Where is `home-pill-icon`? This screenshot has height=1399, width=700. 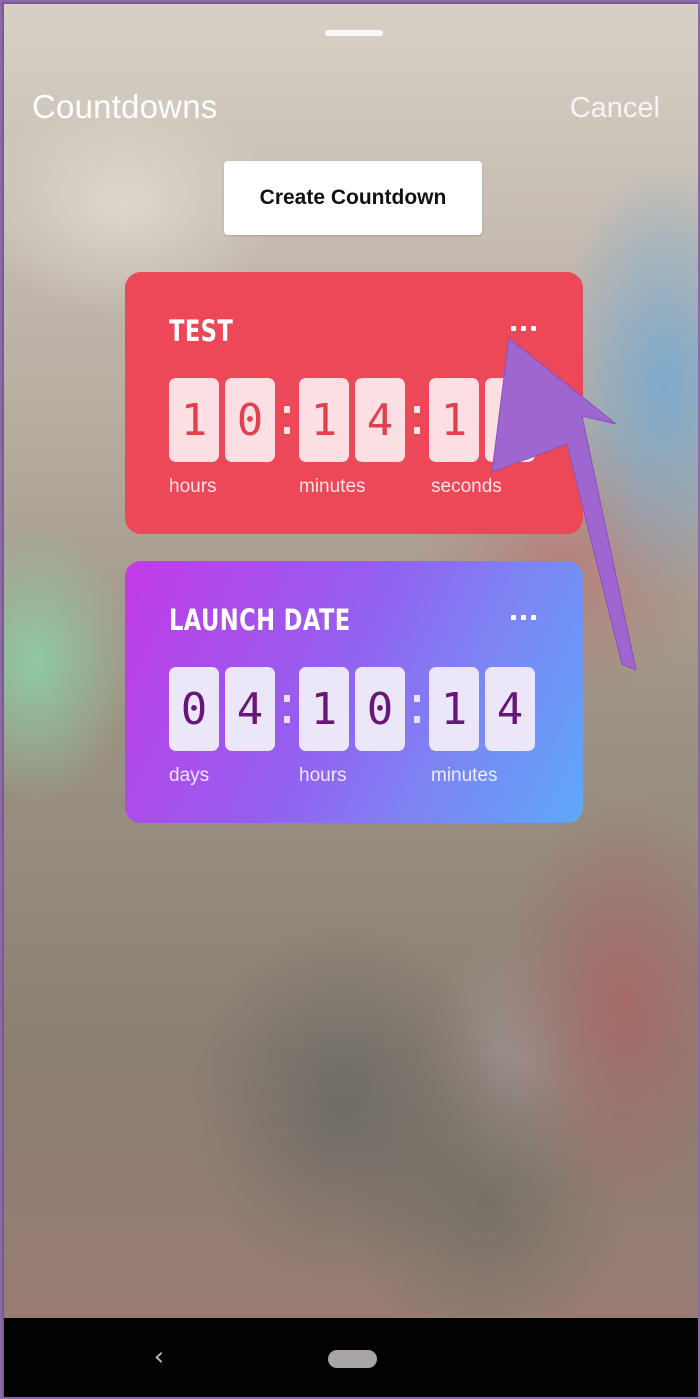
home-pill-icon is located at coordinates (352, 1359).